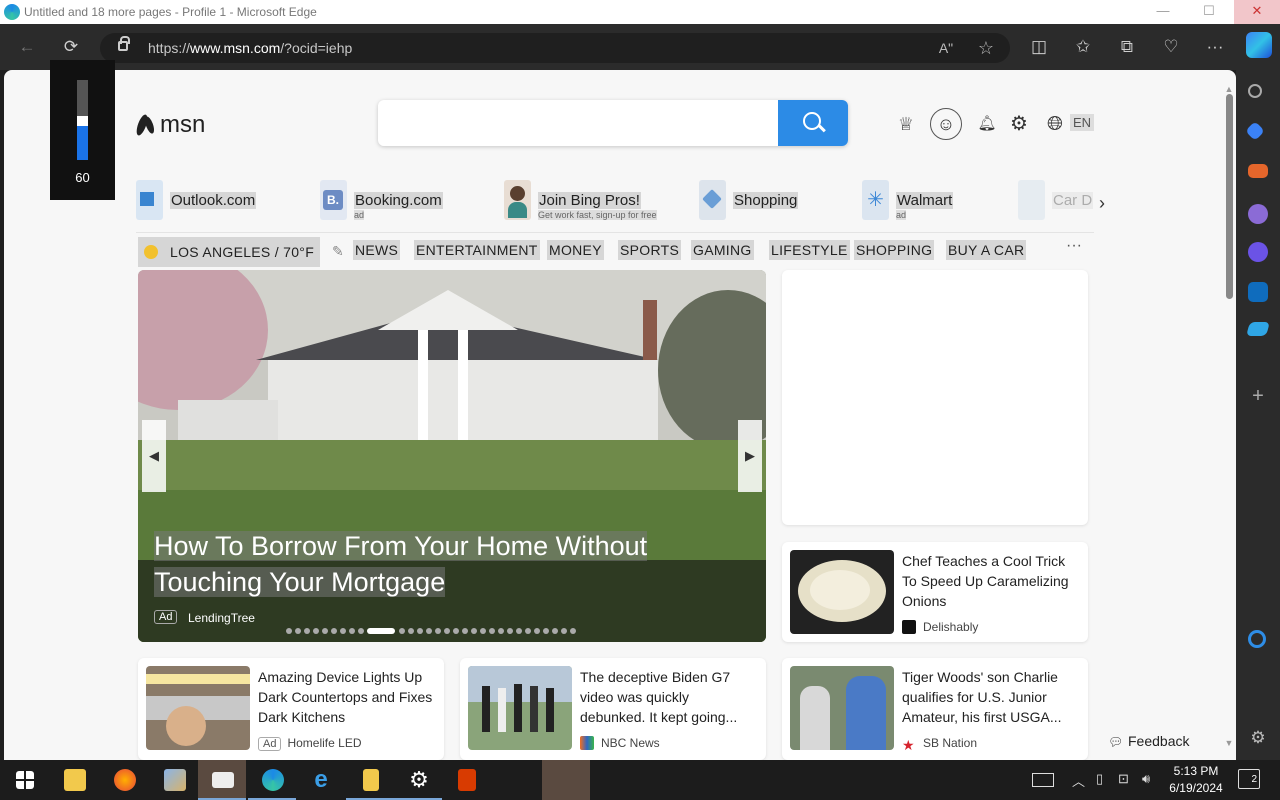 The image size is (1280, 800). Describe the element at coordinates (71, 47) in the screenshot. I see `refresh-button: ⟳` at that location.